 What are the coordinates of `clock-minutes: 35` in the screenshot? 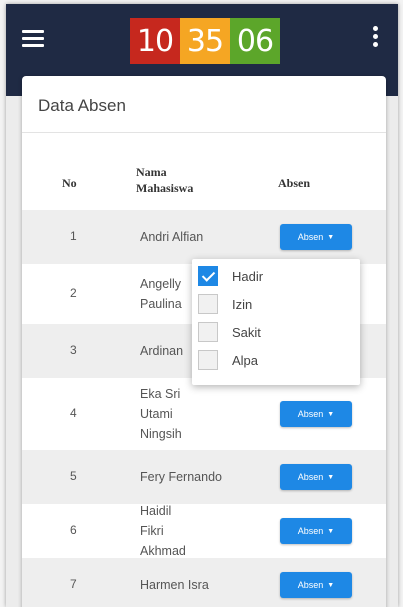 It's located at (205, 41).